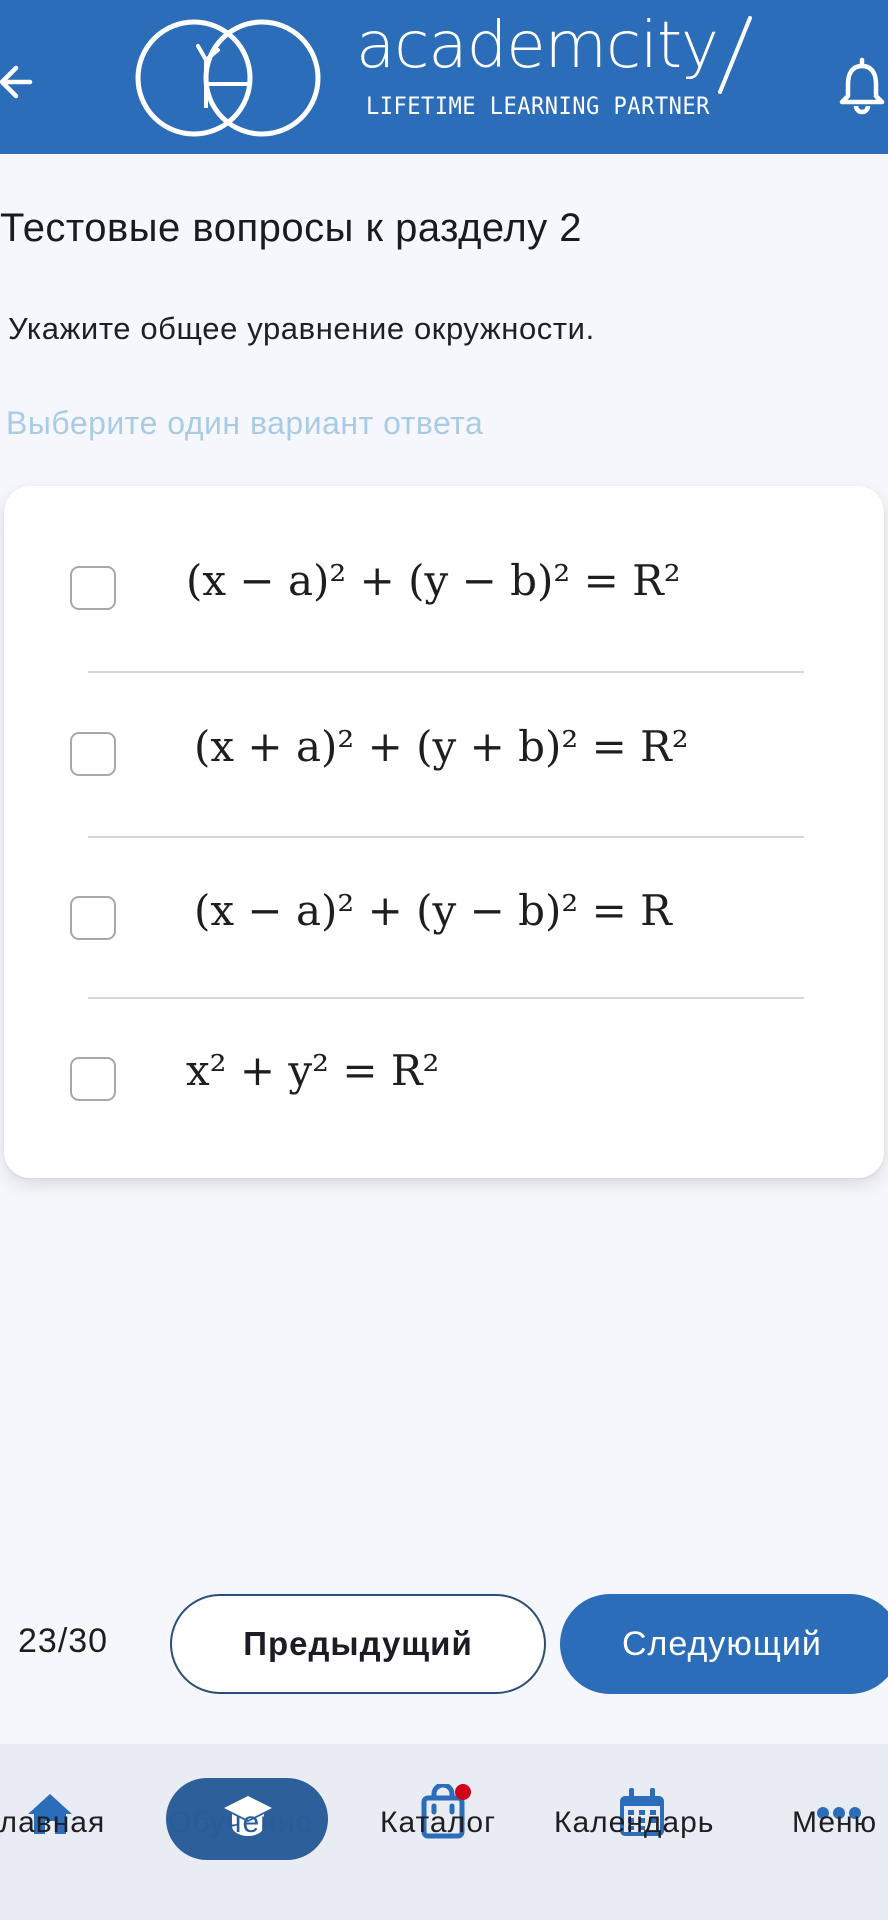 This screenshot has width=888, height=1920. What do you see at coordinates (240, 1823) in the screenshot?
I see `nav-label-education: Обучение` at bounding box center [240, 1823].